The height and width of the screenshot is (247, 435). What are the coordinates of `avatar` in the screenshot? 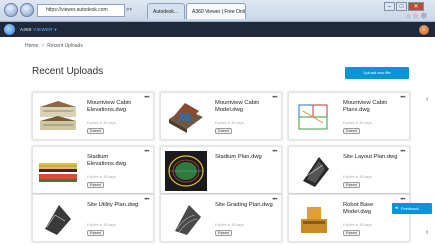 It's located at (424, 30).